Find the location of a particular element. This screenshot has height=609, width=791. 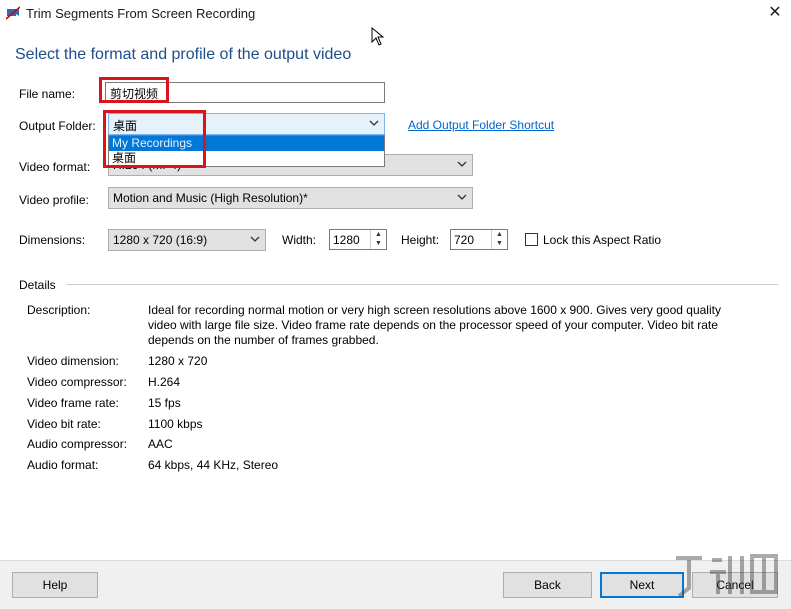

video-format-label: Video format: is located at coordinates (55, 167).